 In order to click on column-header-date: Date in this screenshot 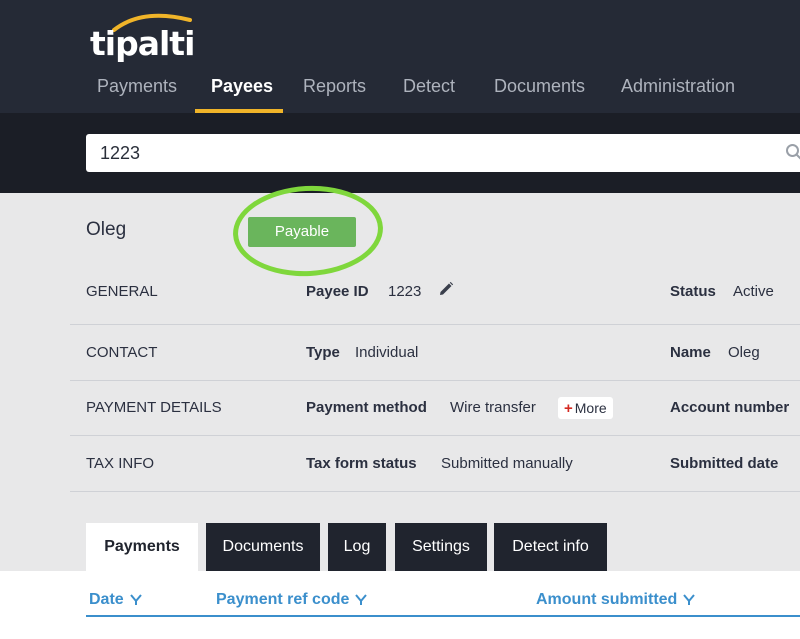, I will do `click(115, 600)`.